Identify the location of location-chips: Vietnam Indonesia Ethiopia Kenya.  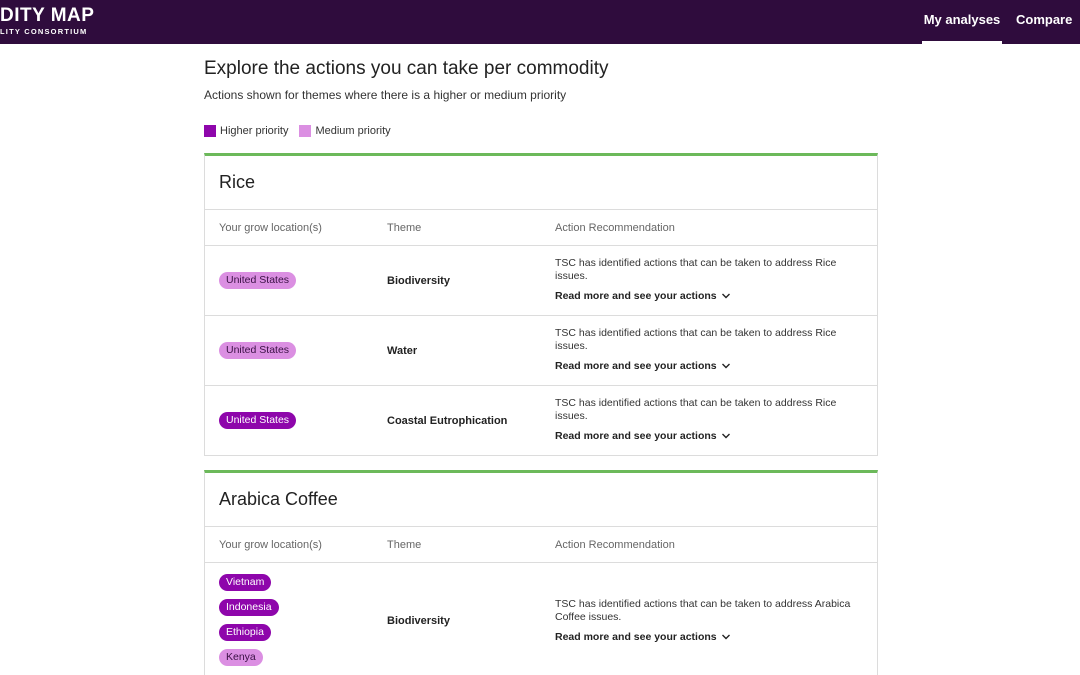
(249, 624).